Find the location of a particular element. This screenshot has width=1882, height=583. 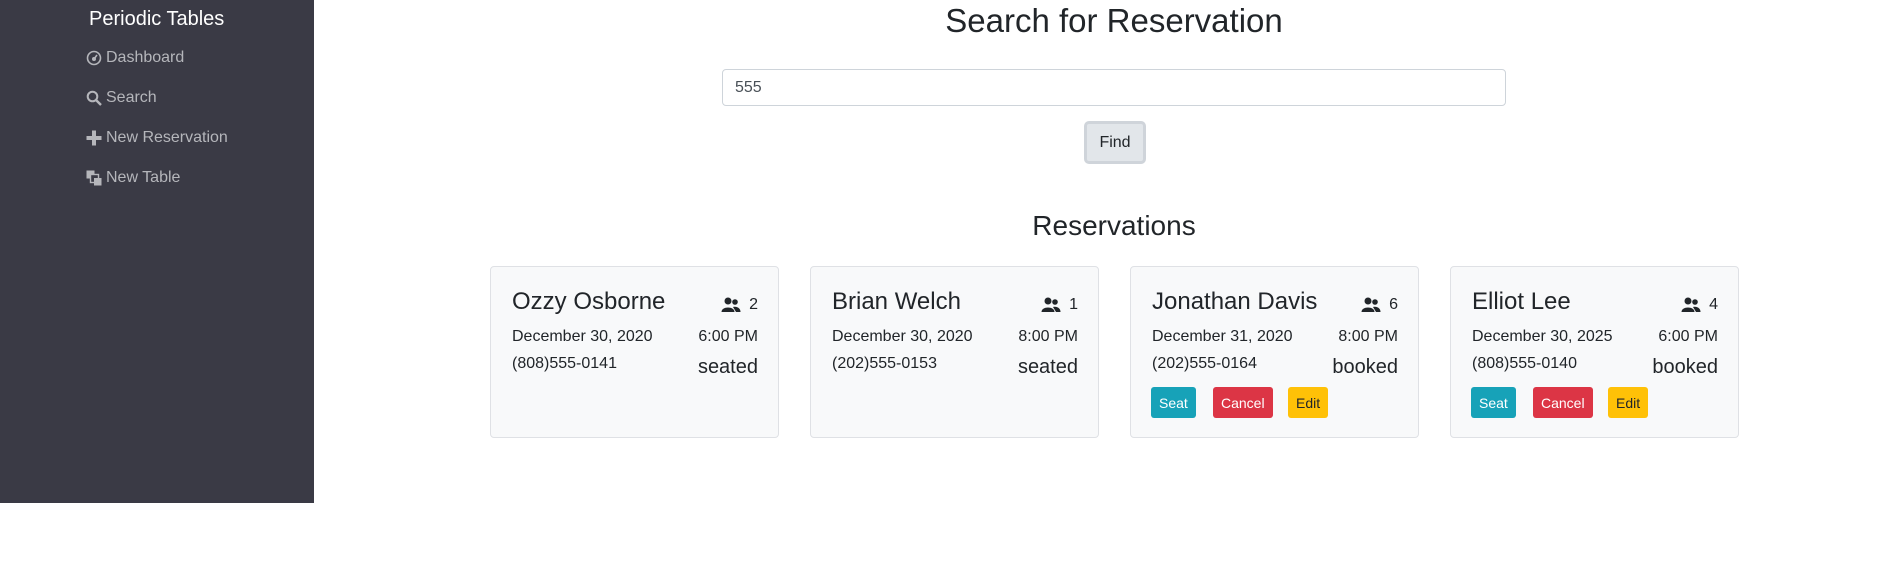

reservation-name: Jonathan Davis is located at coordinates (1235, 301).